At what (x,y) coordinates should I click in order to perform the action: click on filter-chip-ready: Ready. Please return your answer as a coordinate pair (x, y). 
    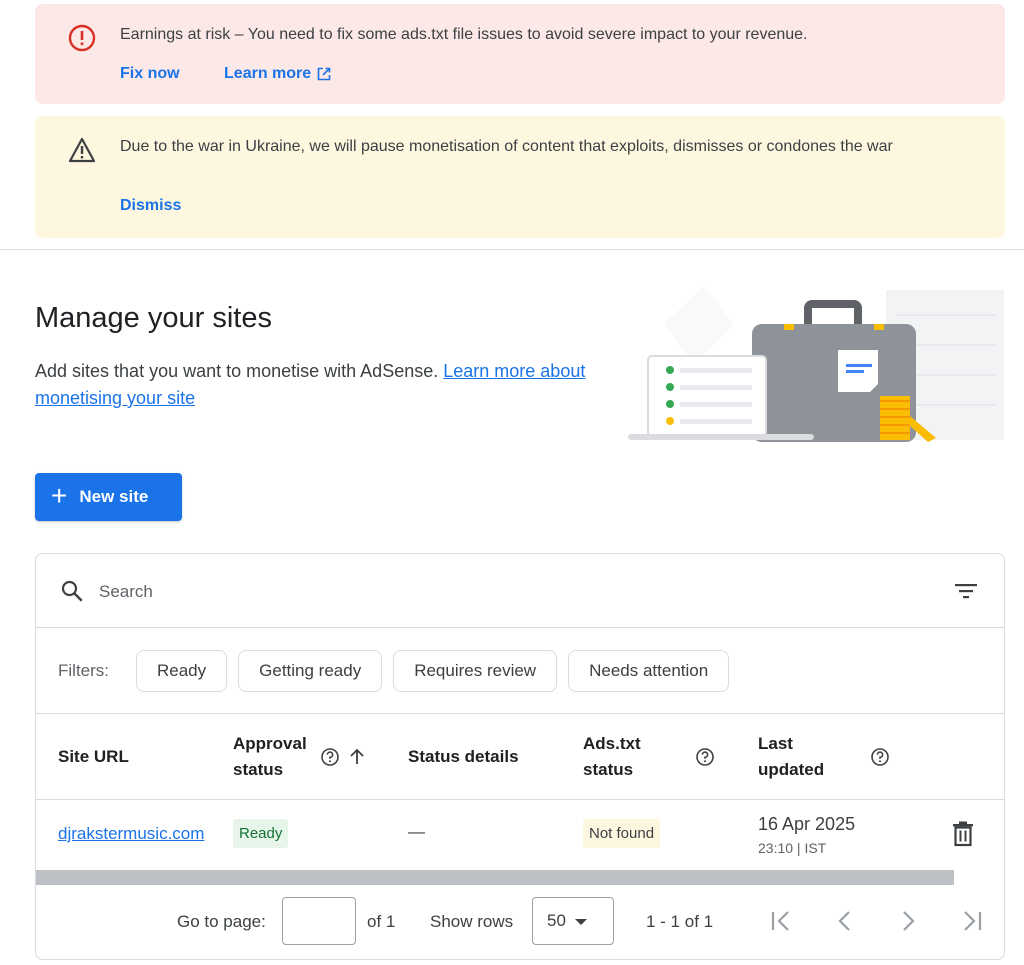
    Looking at the image, I should click on (182, 671).